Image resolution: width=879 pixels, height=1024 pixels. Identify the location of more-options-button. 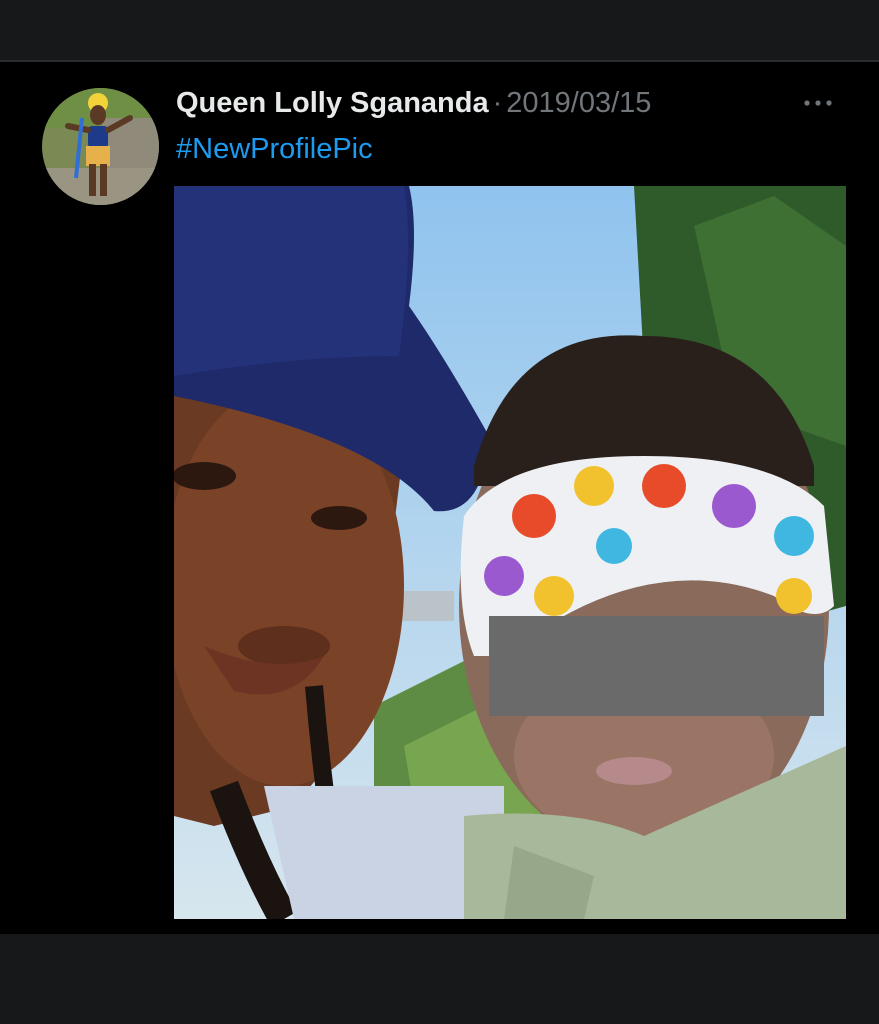
(818, 103).